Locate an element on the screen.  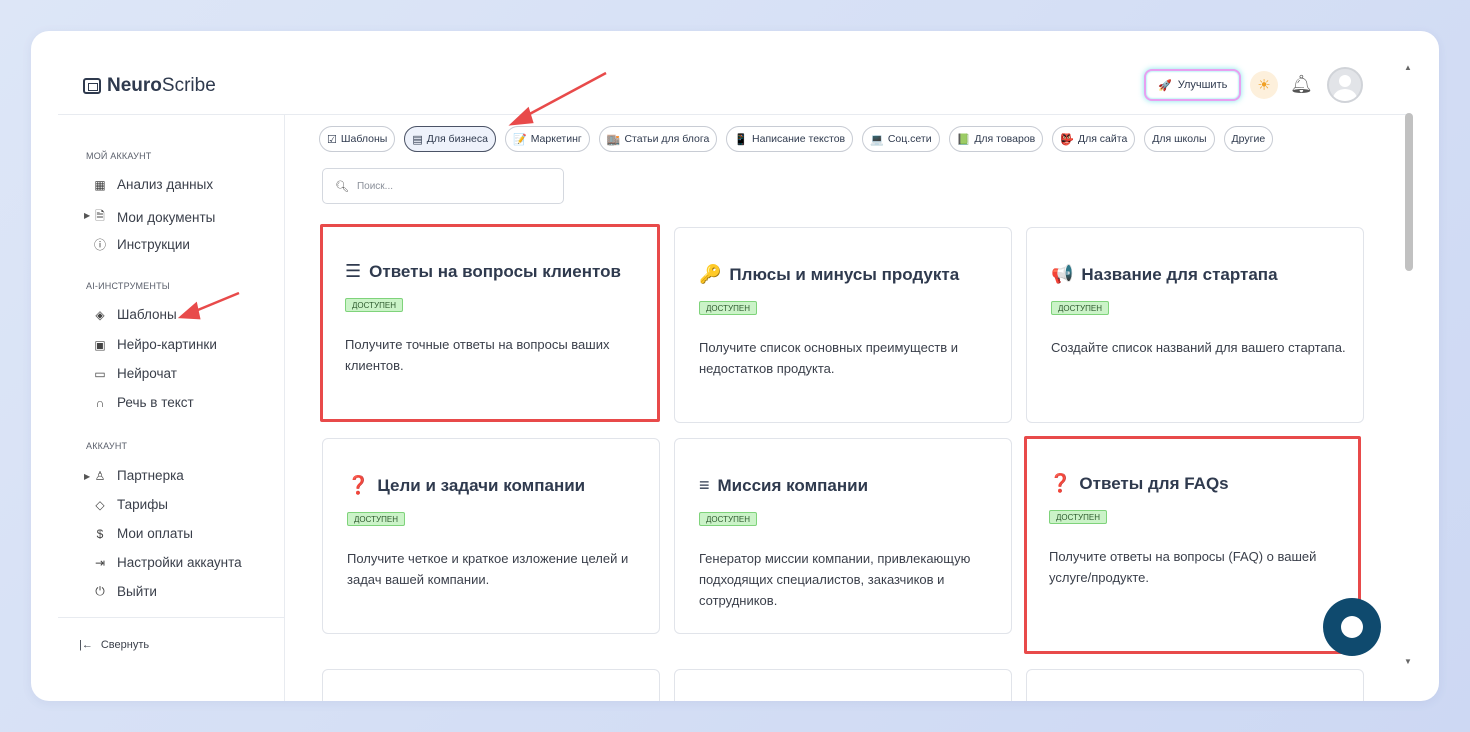
users-icon: ♙ is located at coordinates (100, 475).